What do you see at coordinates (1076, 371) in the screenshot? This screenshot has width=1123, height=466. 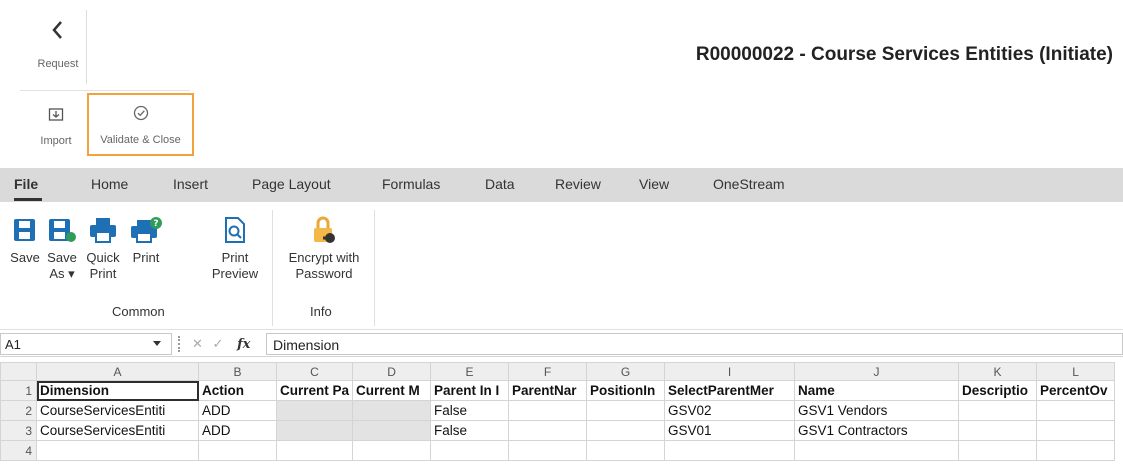 I see `column-header: L` at bounding box center [1076, 371].